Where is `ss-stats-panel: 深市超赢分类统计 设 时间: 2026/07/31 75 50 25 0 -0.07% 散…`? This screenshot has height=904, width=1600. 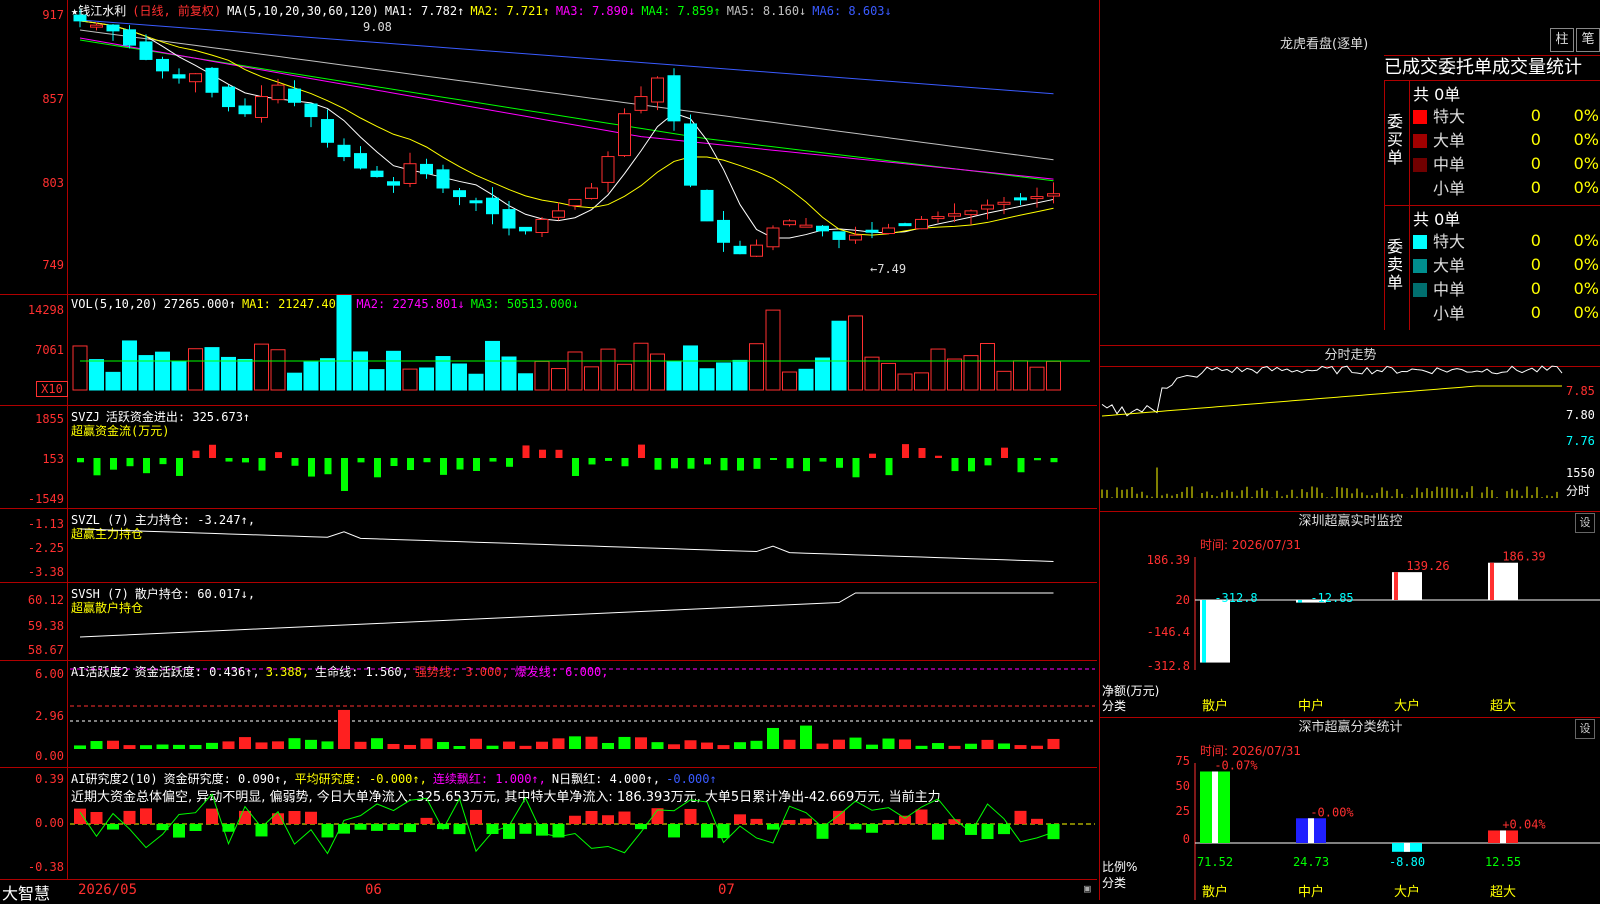 ss-stats-panel: 深市超赢分类统计 设 时间: 2026/07/31 75 50 25 0 -0.07% 散… is located at coordinates (1349, 809).